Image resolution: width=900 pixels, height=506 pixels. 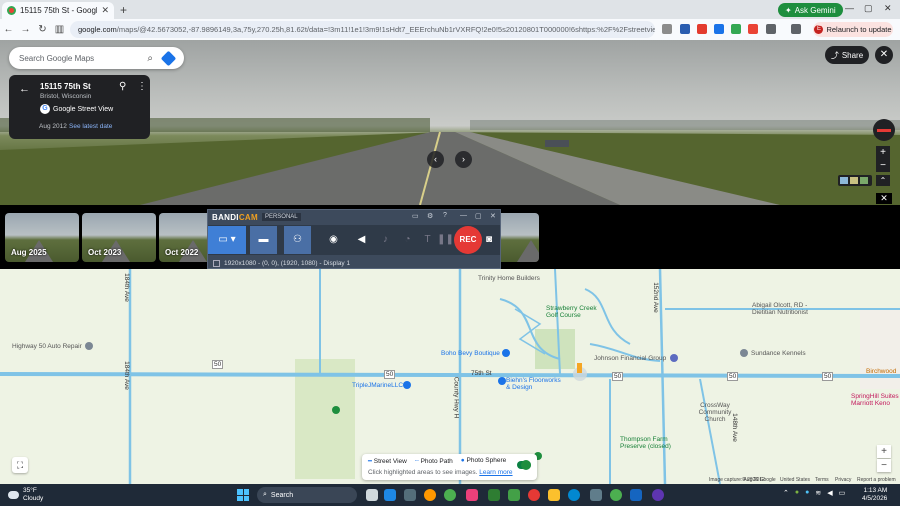 What do you see at coordinates (875, 400) in the screenshot?
I see `map-label: SpringHill Suites Marriott Keno` at bounding box center [875, 400].